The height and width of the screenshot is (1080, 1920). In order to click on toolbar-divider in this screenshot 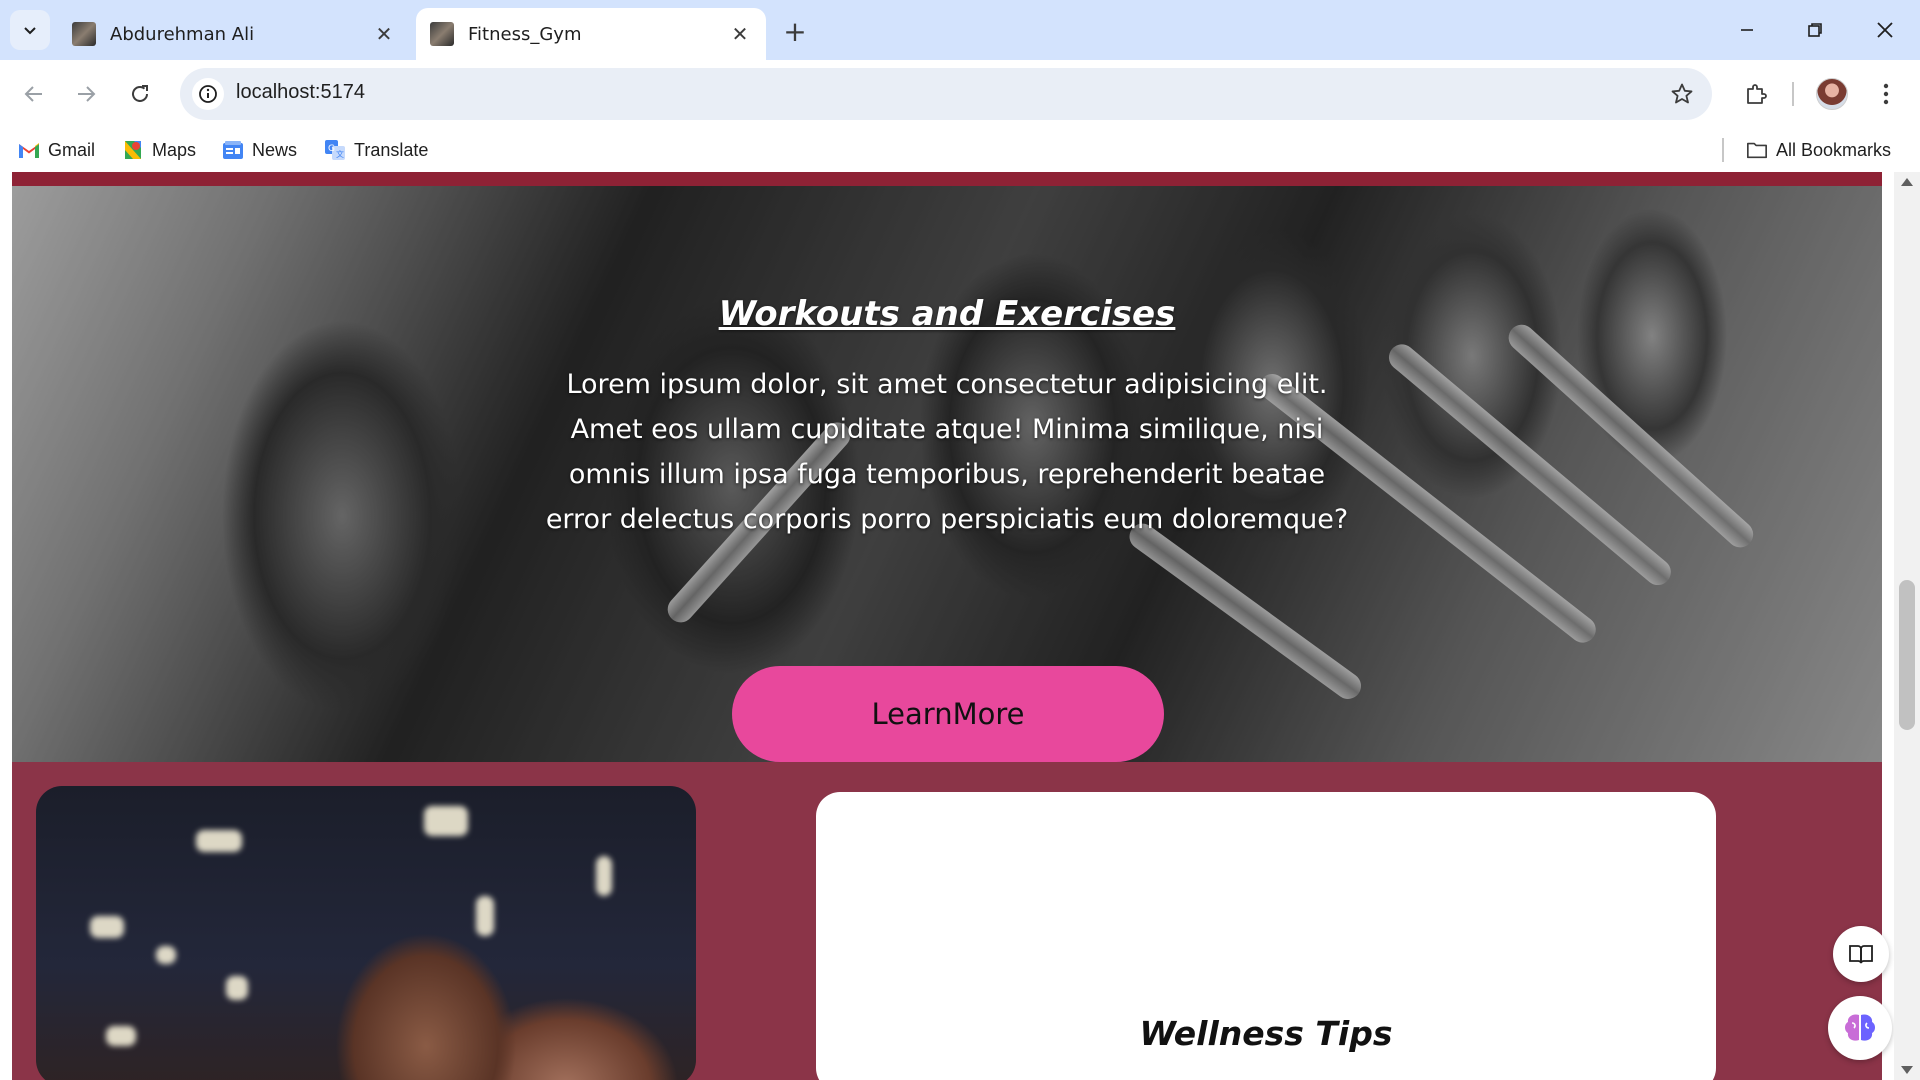, I will do `click(1793, 94)`.